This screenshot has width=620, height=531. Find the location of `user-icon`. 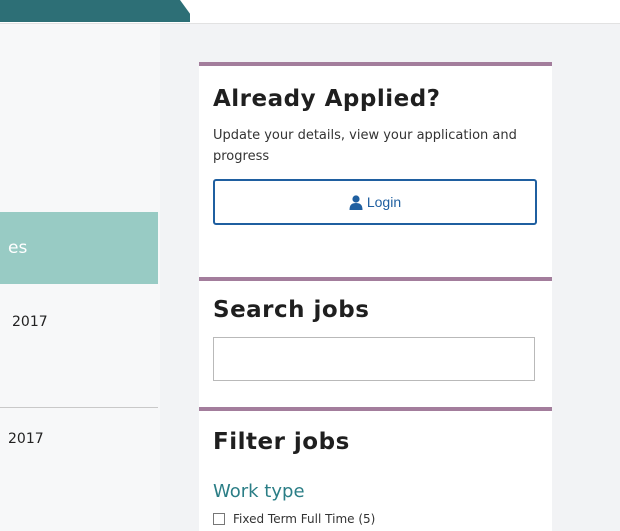

user-icon is located at coordinates (356, 202).